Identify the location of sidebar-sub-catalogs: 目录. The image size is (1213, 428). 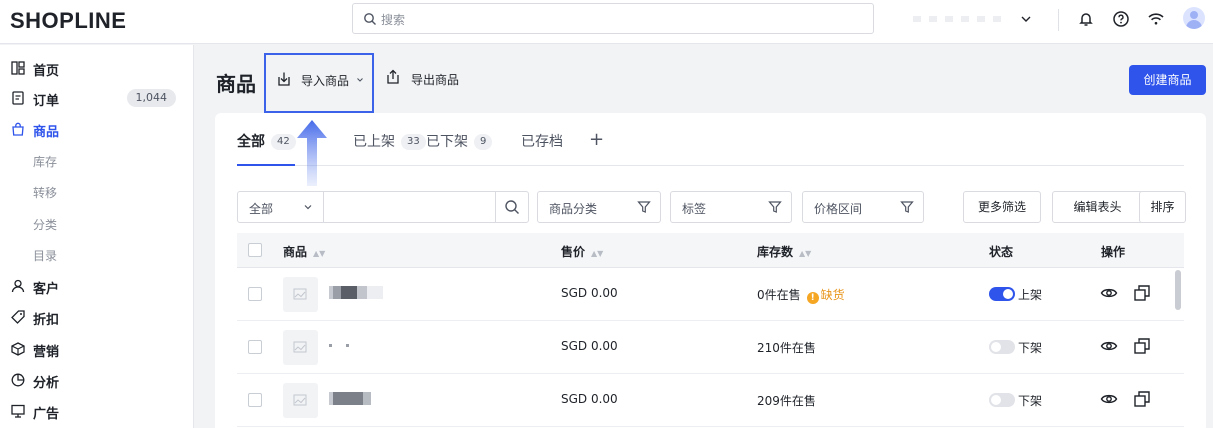
(45, 255).